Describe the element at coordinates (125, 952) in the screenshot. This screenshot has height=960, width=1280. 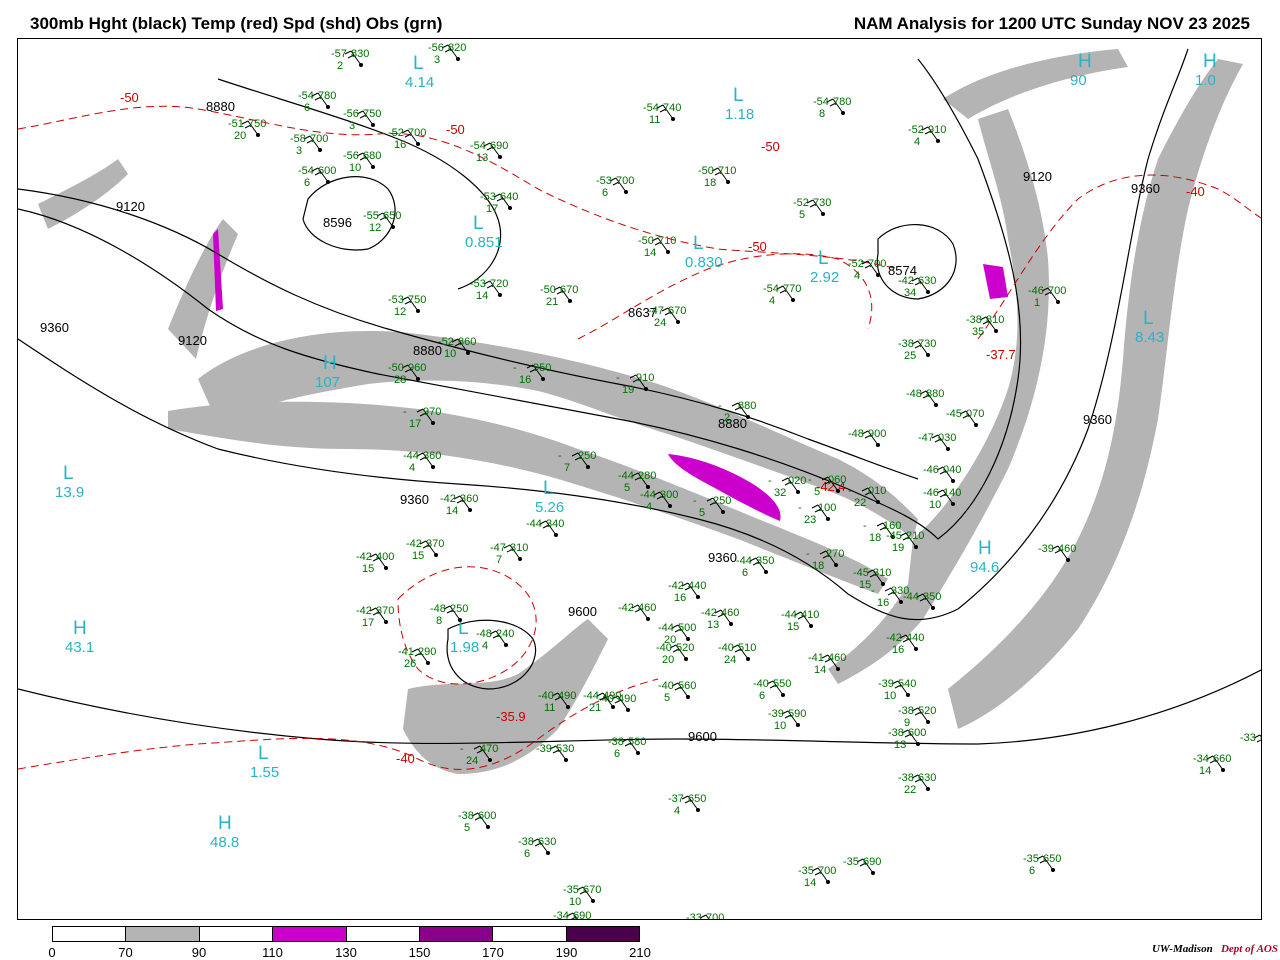
I see `colorbar-tick: 70` at that location.